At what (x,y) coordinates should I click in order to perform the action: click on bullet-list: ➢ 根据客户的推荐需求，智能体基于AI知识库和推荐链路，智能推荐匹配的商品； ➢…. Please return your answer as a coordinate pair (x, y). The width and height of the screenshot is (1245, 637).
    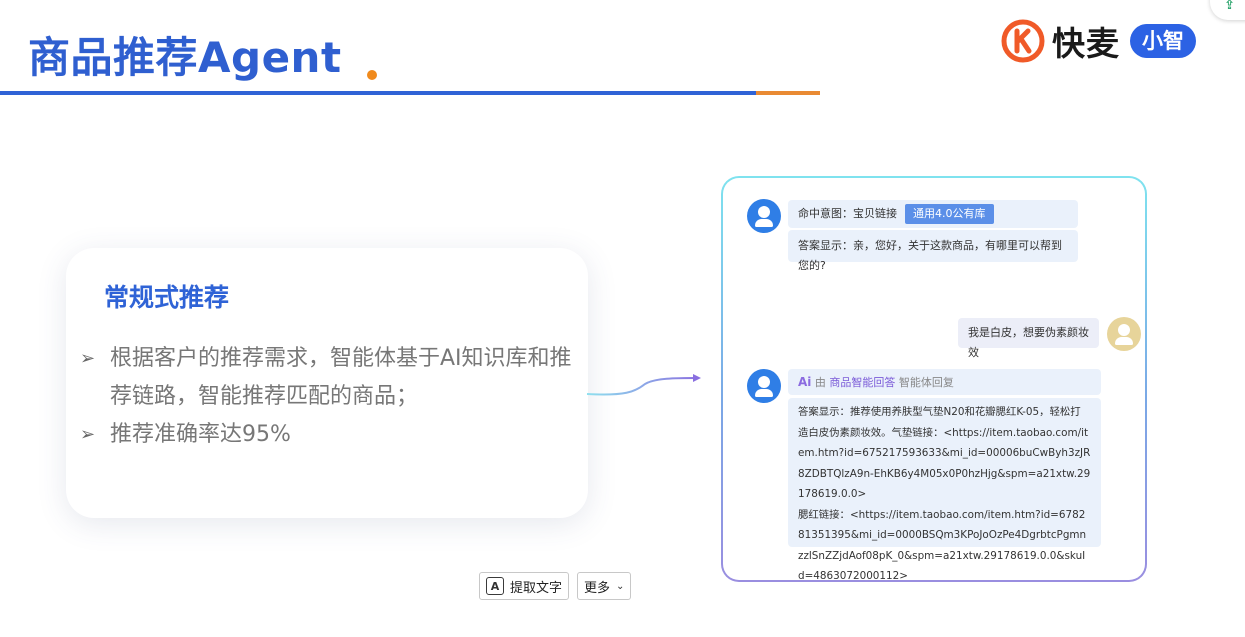
    Looking at the image, I should click on (330, 397).